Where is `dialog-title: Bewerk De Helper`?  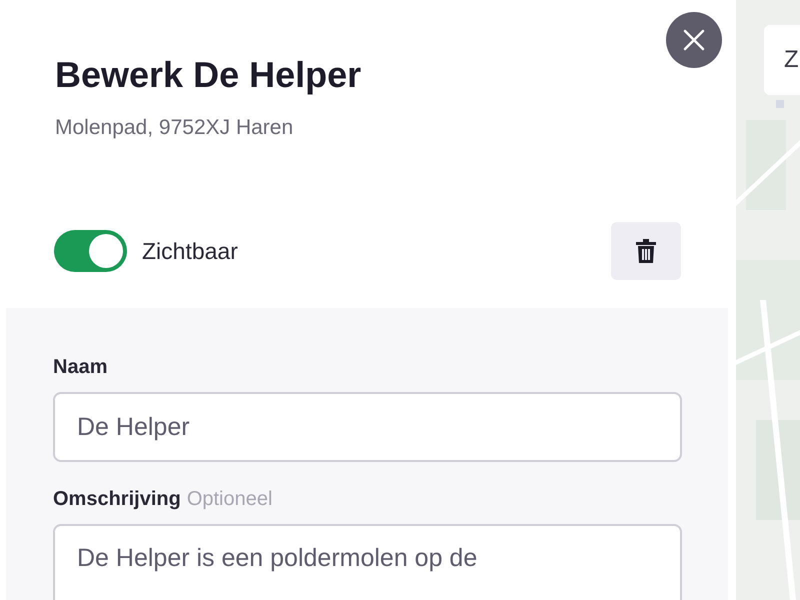 dialog-title: Bewerk De Helper is located at coordinates (208, 75).